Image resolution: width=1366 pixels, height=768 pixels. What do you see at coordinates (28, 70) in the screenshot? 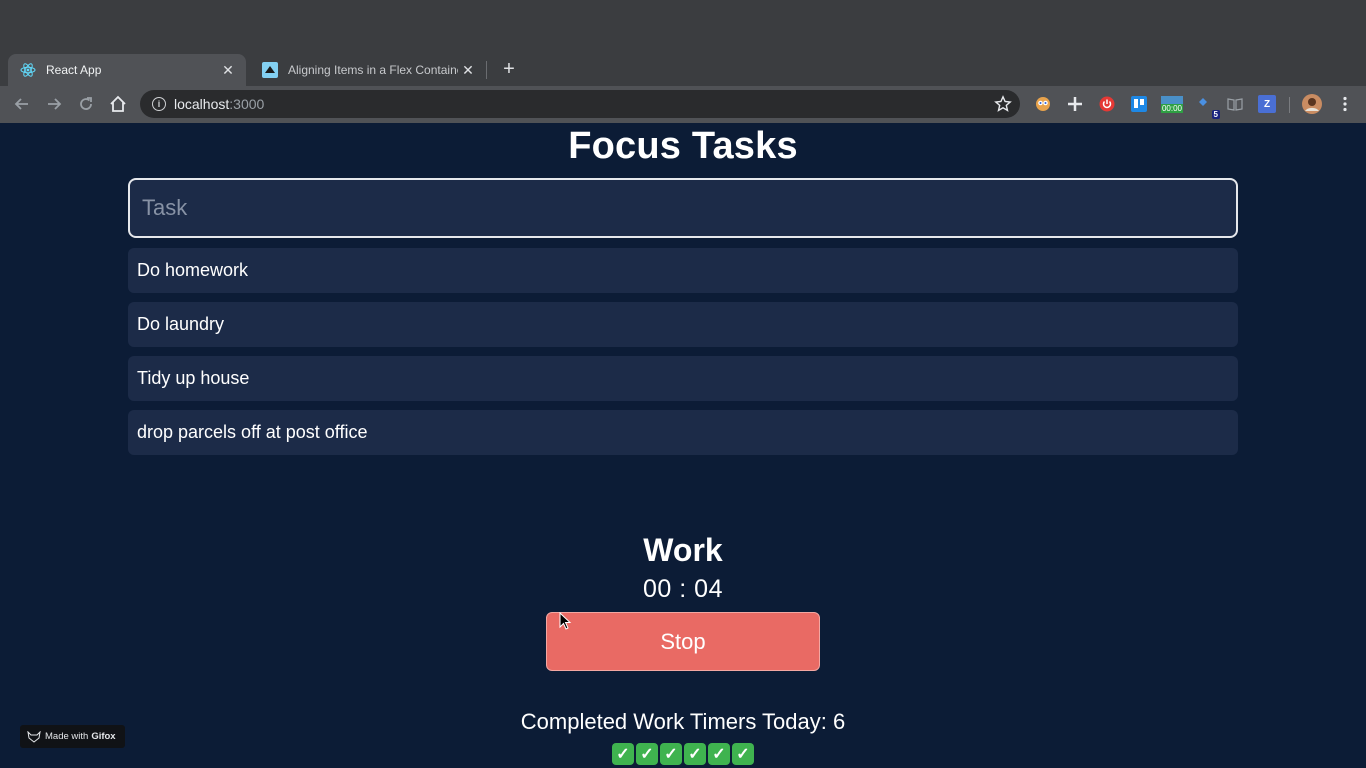
I see `react-icon` at bounding box center [28, 70].